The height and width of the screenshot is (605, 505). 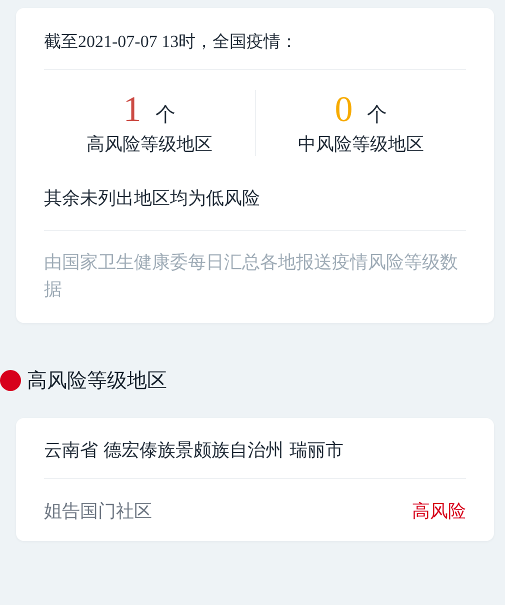 I want to click on section-title: 高风险等级地区, so click(x=97, y=380).